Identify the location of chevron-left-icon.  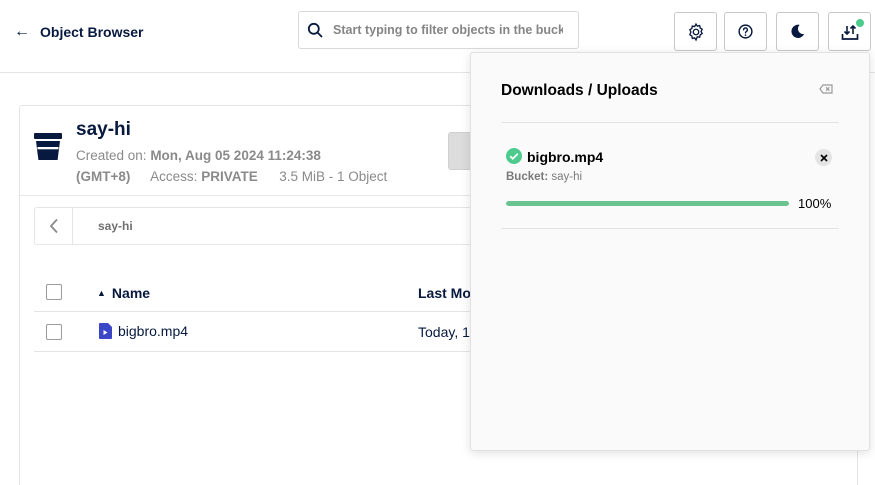
(53, 226).